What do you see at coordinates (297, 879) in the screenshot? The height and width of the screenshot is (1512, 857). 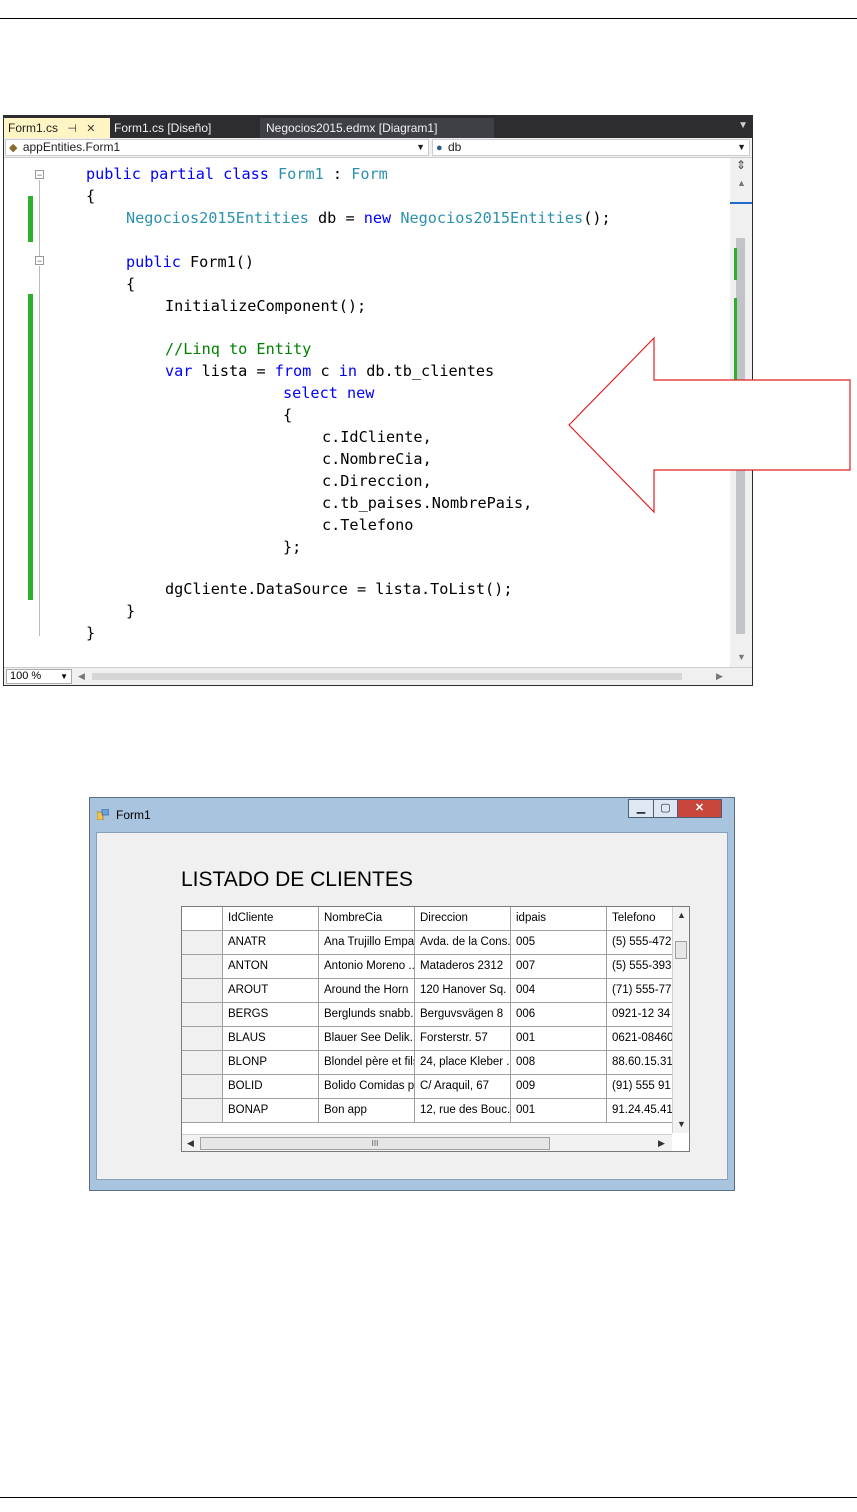 I see `form-heading-label: LISTADO DE CLIENTES` at bounding box center [297, 879].